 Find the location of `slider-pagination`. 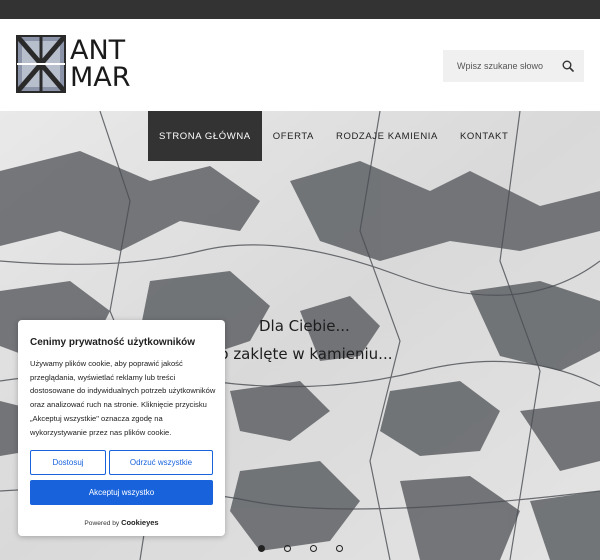

slider-pagination is located at coordinates (310, 548).